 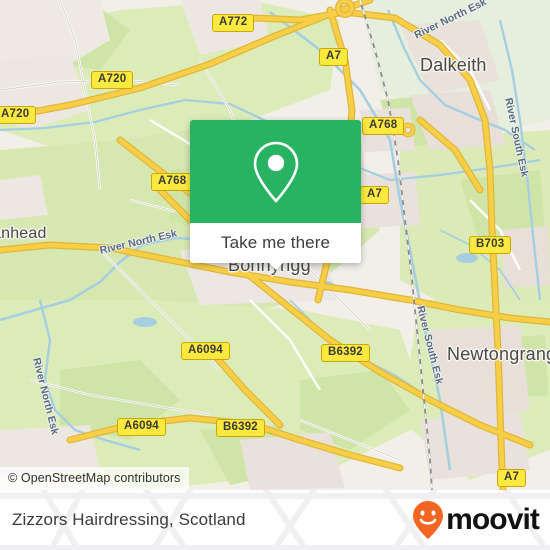 What do you see at coordinates (275, 520) in the screenshot?
I see `footer-bar: Zizzors Hairdressing, Scotland moovit` at bounding box center [275, 520].